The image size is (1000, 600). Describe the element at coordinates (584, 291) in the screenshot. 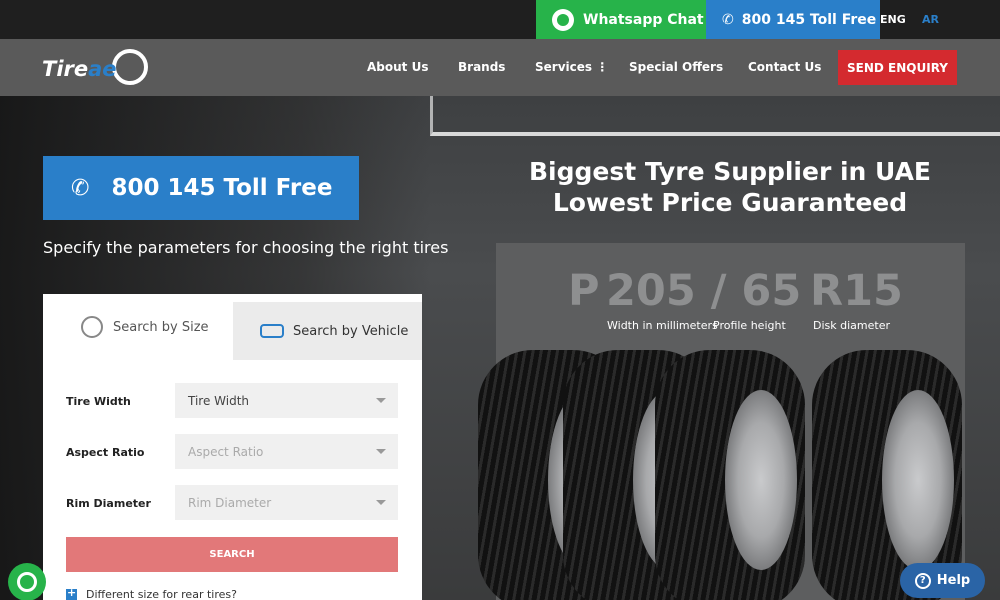

I see `size-code-p: P` at that location.